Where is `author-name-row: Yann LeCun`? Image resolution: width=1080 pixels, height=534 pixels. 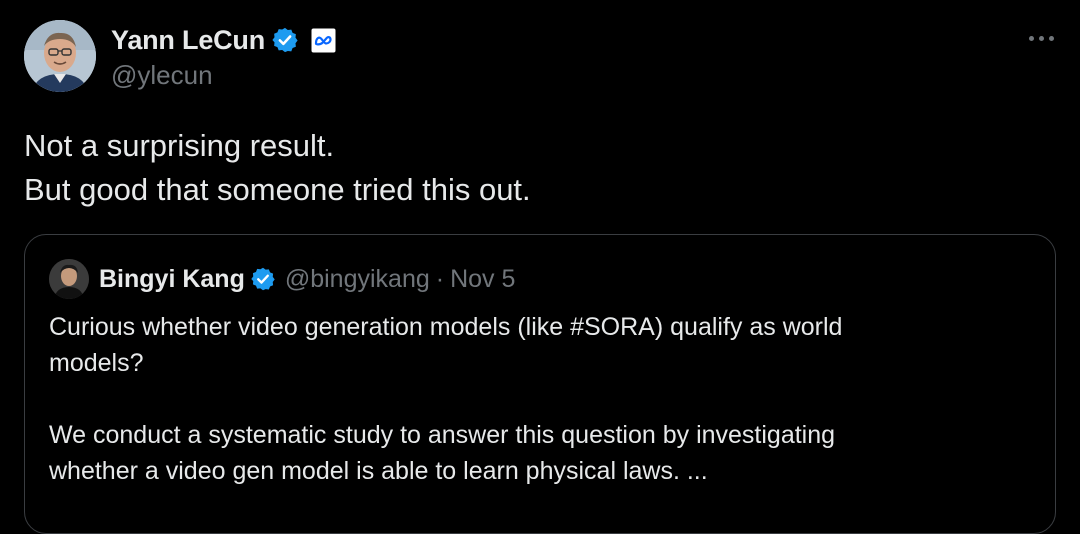
author-name-row: Yann LeCun is located at coordinates (223, 40).